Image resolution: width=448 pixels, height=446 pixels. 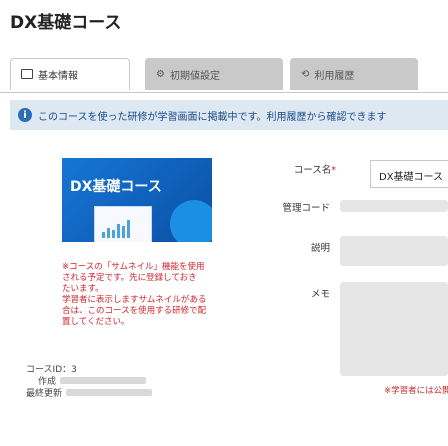 I want to click on tab-basic-info: 基本情報, so click(x=70, y=74).